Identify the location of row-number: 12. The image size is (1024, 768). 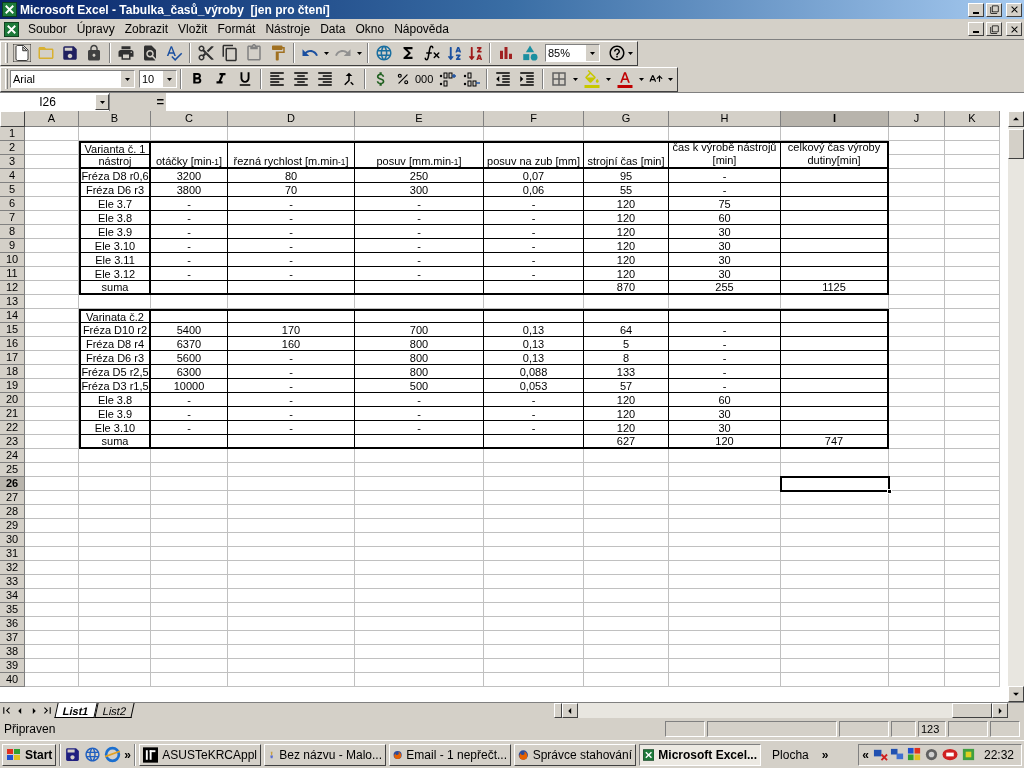
(12, 288).